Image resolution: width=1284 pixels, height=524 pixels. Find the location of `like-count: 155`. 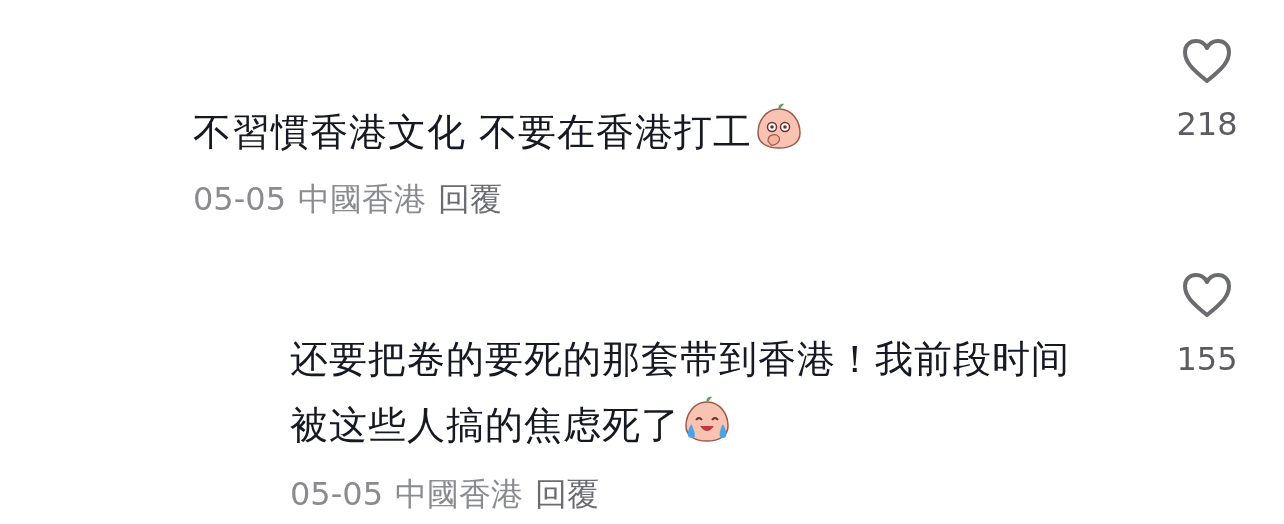

like-count: 155 is located at coordinates (1207, 359).